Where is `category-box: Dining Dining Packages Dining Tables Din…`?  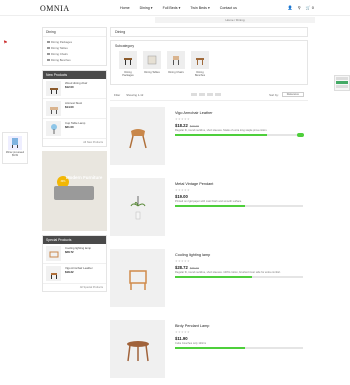 category-box: Dining Dining Packages Dining Tables Din… is located at coordinates (74, 46).